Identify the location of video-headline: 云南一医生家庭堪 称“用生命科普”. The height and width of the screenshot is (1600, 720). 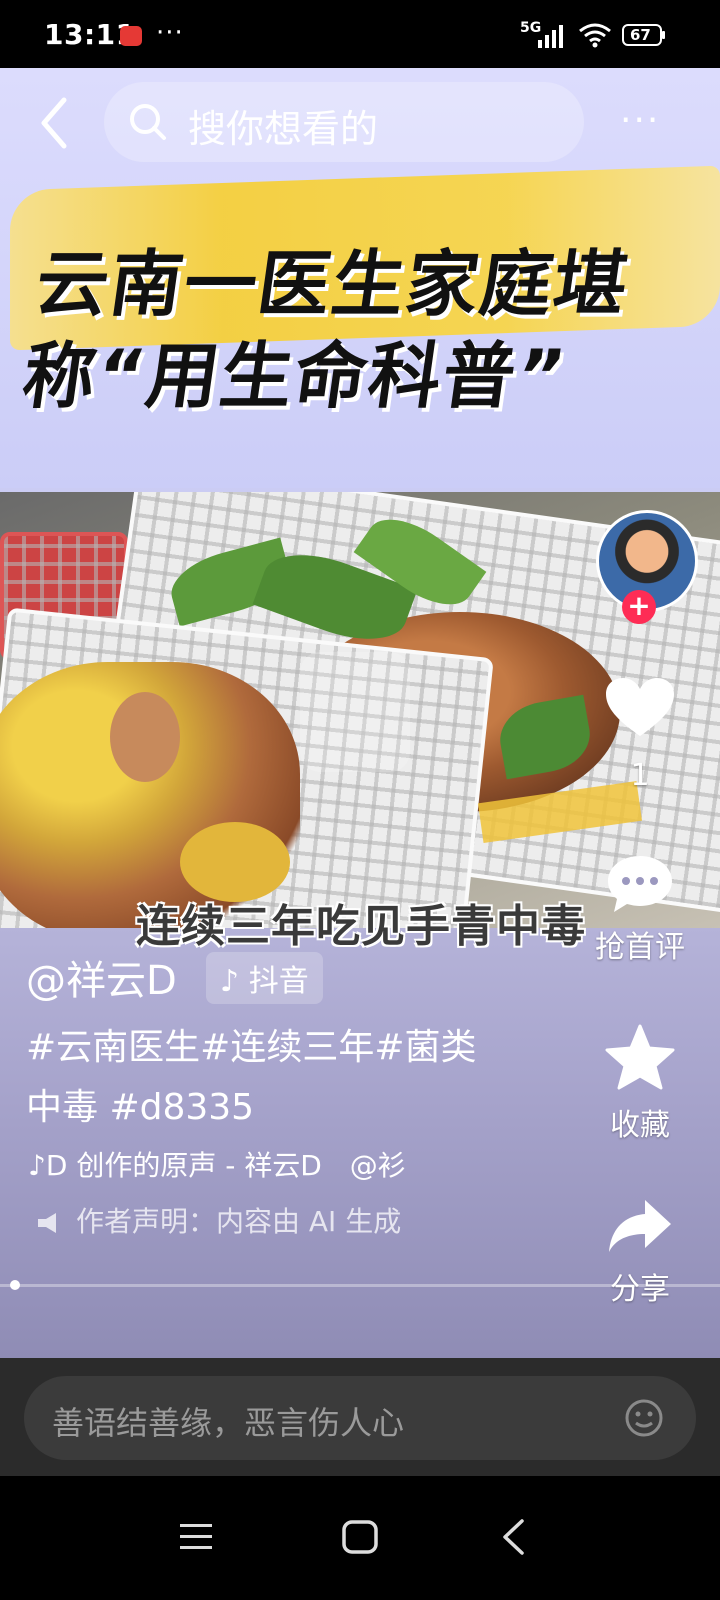
(368, 330).